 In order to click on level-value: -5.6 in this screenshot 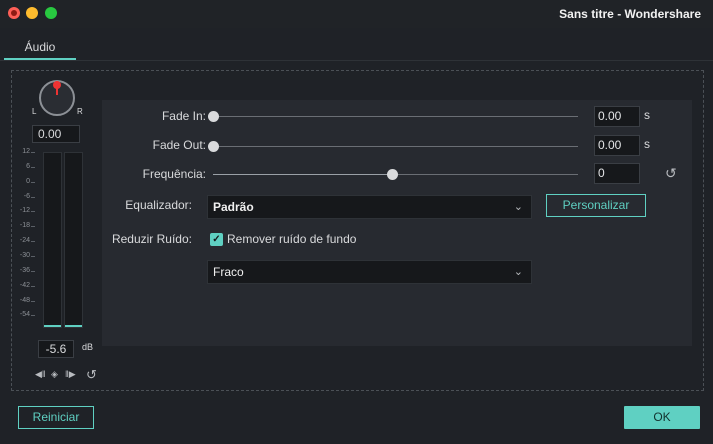, I will do `click(56, 349)`.